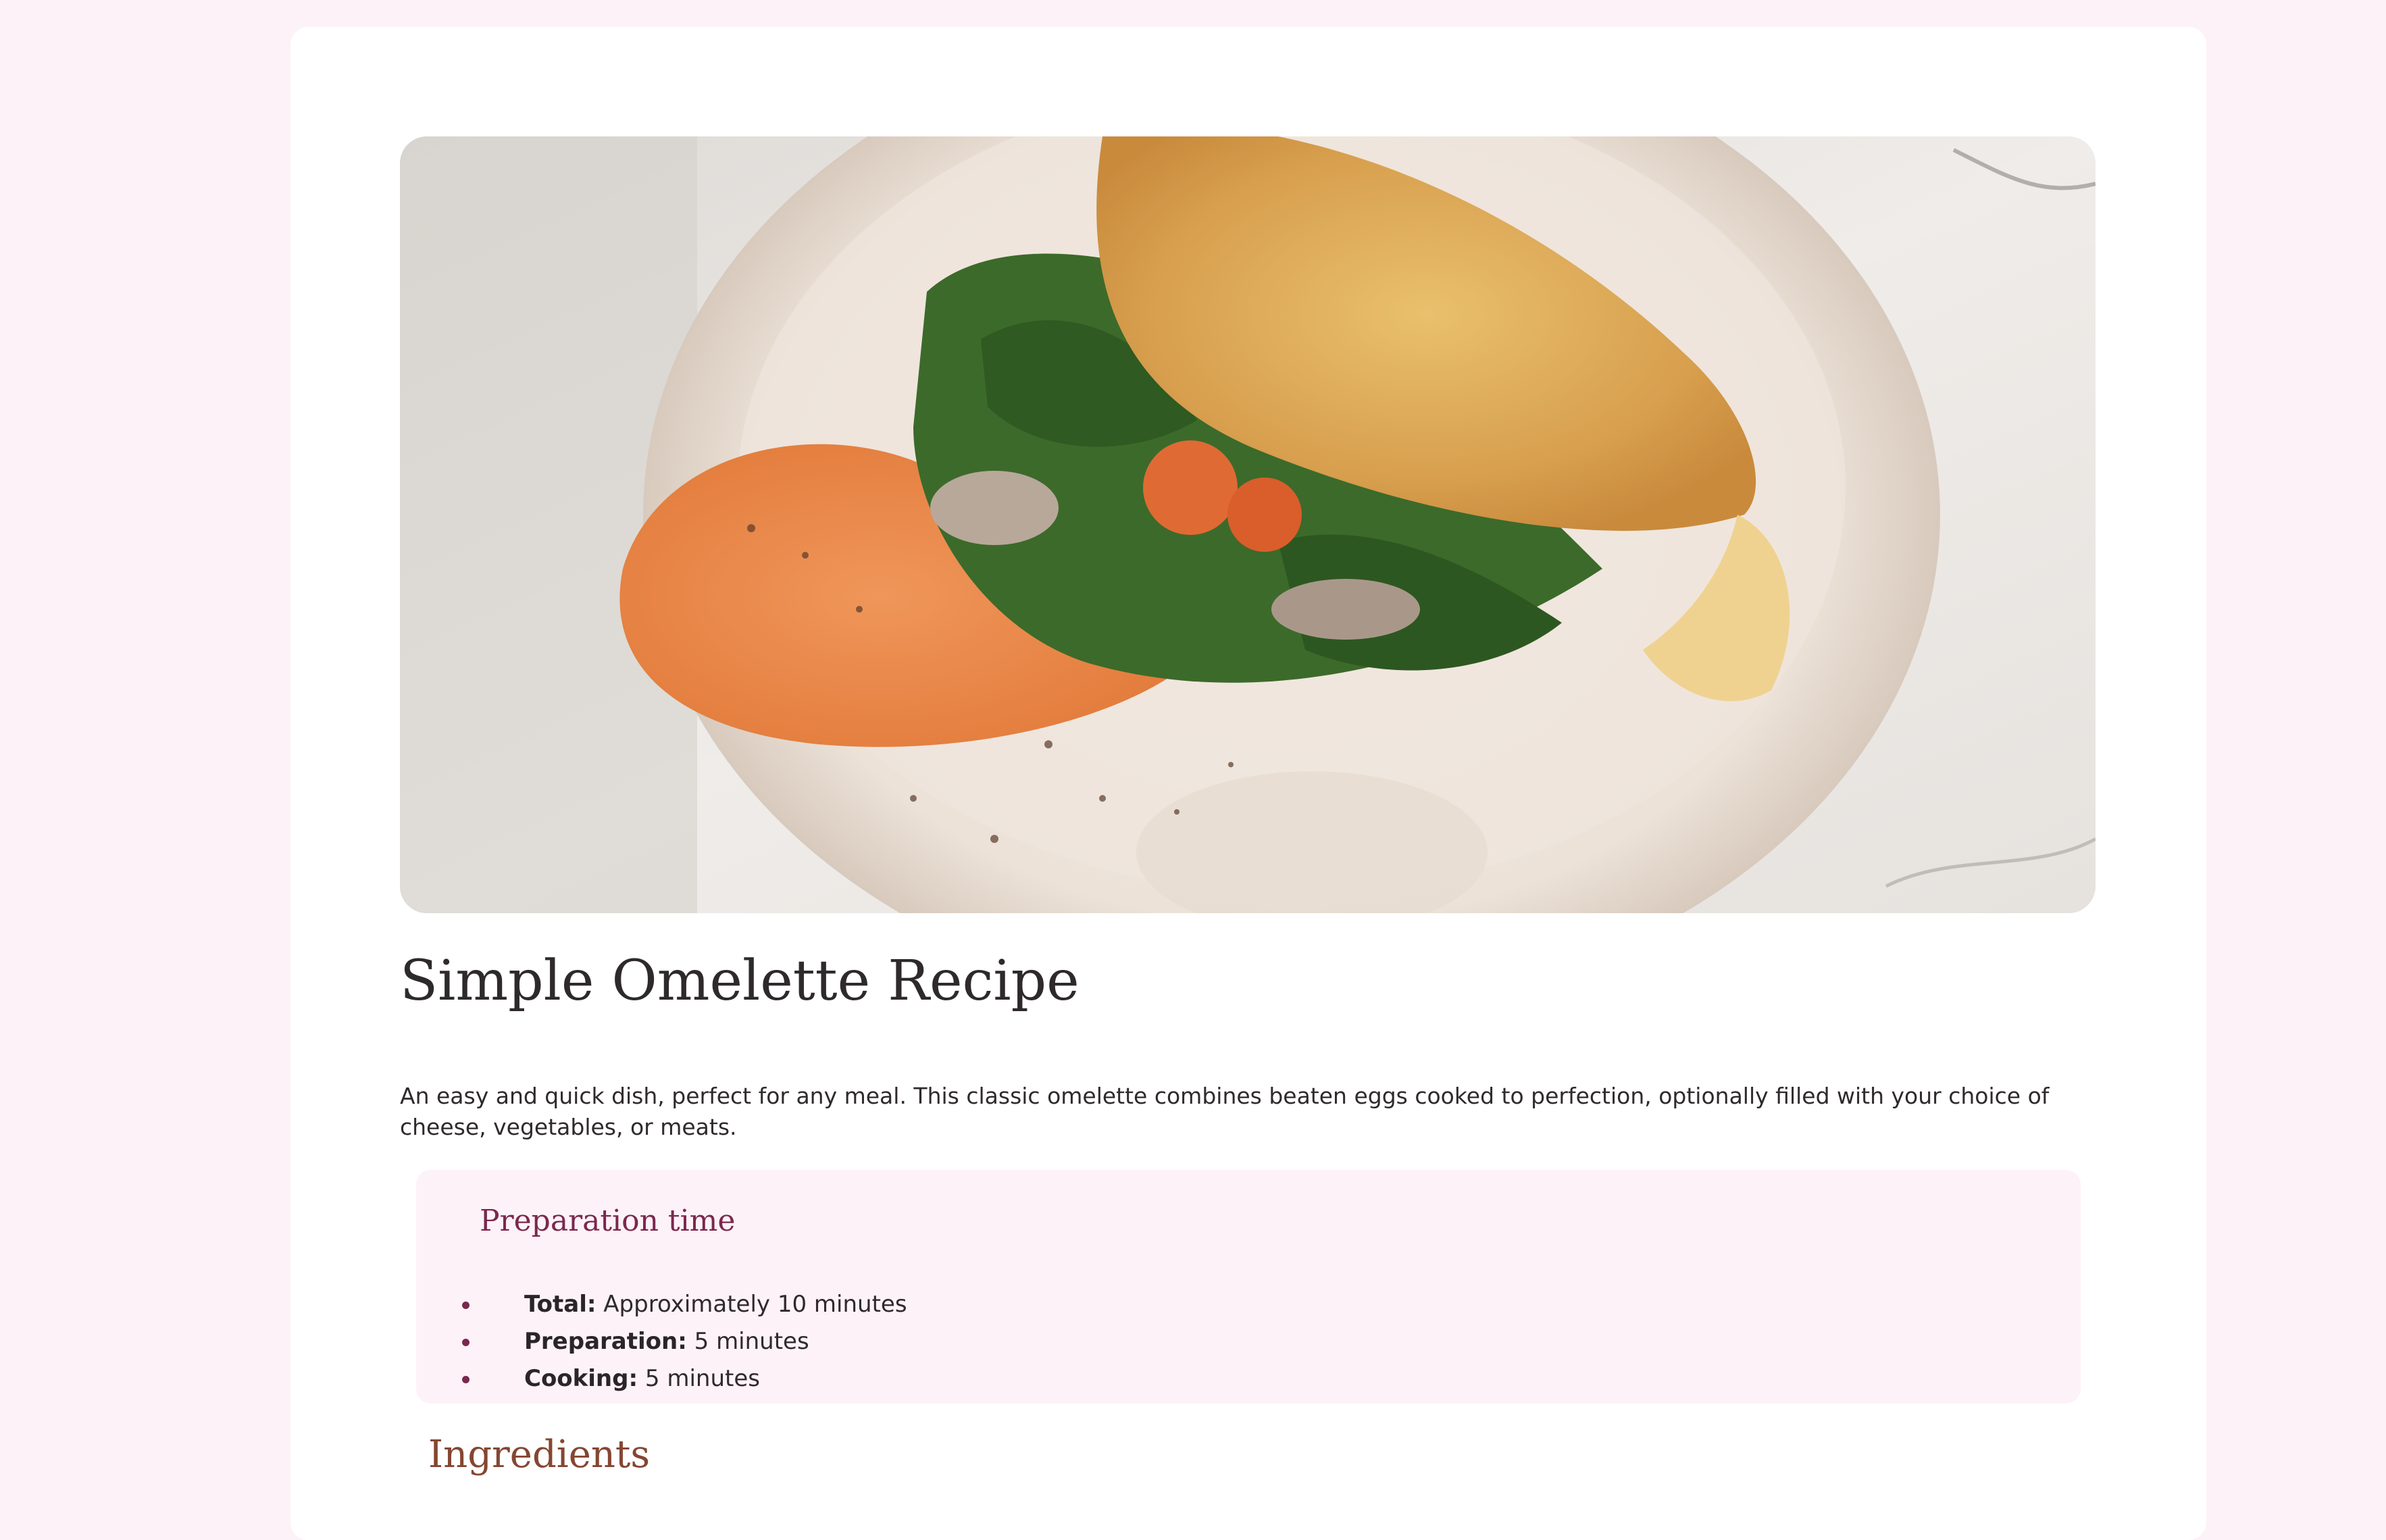  Describe the element at coordinates (608, 1221) in the screenshot. I see `preparation-time-heading: Preparation time` at that location.